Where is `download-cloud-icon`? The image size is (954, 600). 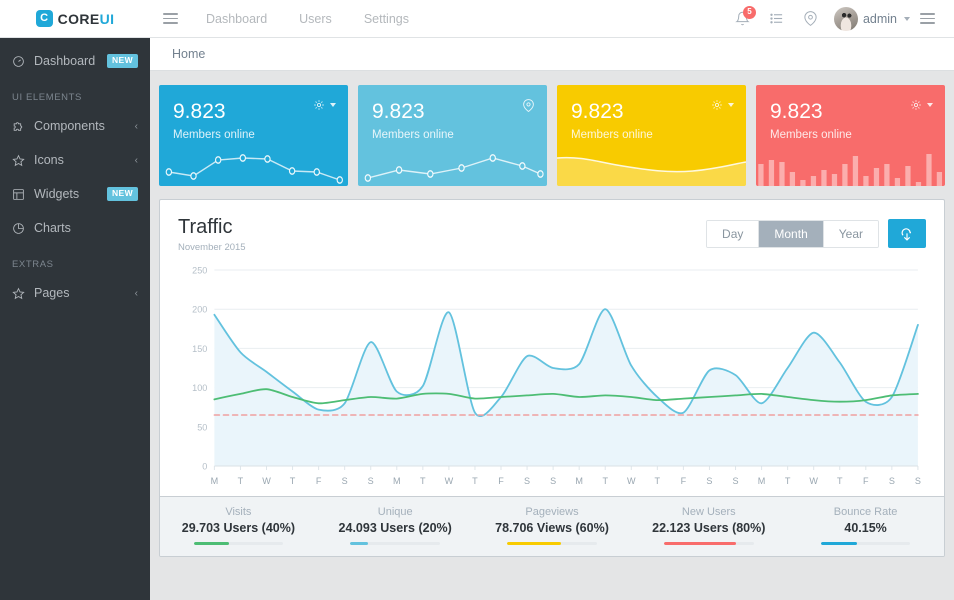
download-cloud-icon is located at coordinates (906, 234).